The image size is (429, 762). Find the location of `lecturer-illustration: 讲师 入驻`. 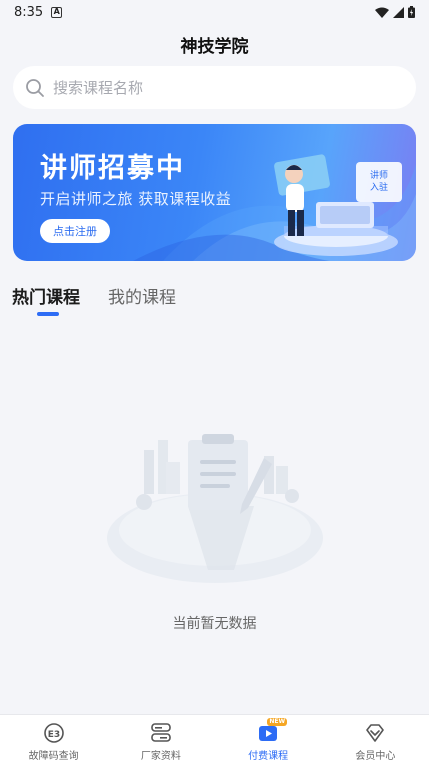

lecturer-illustration: 讲师 入驻 is located at coordinates (336, 192).